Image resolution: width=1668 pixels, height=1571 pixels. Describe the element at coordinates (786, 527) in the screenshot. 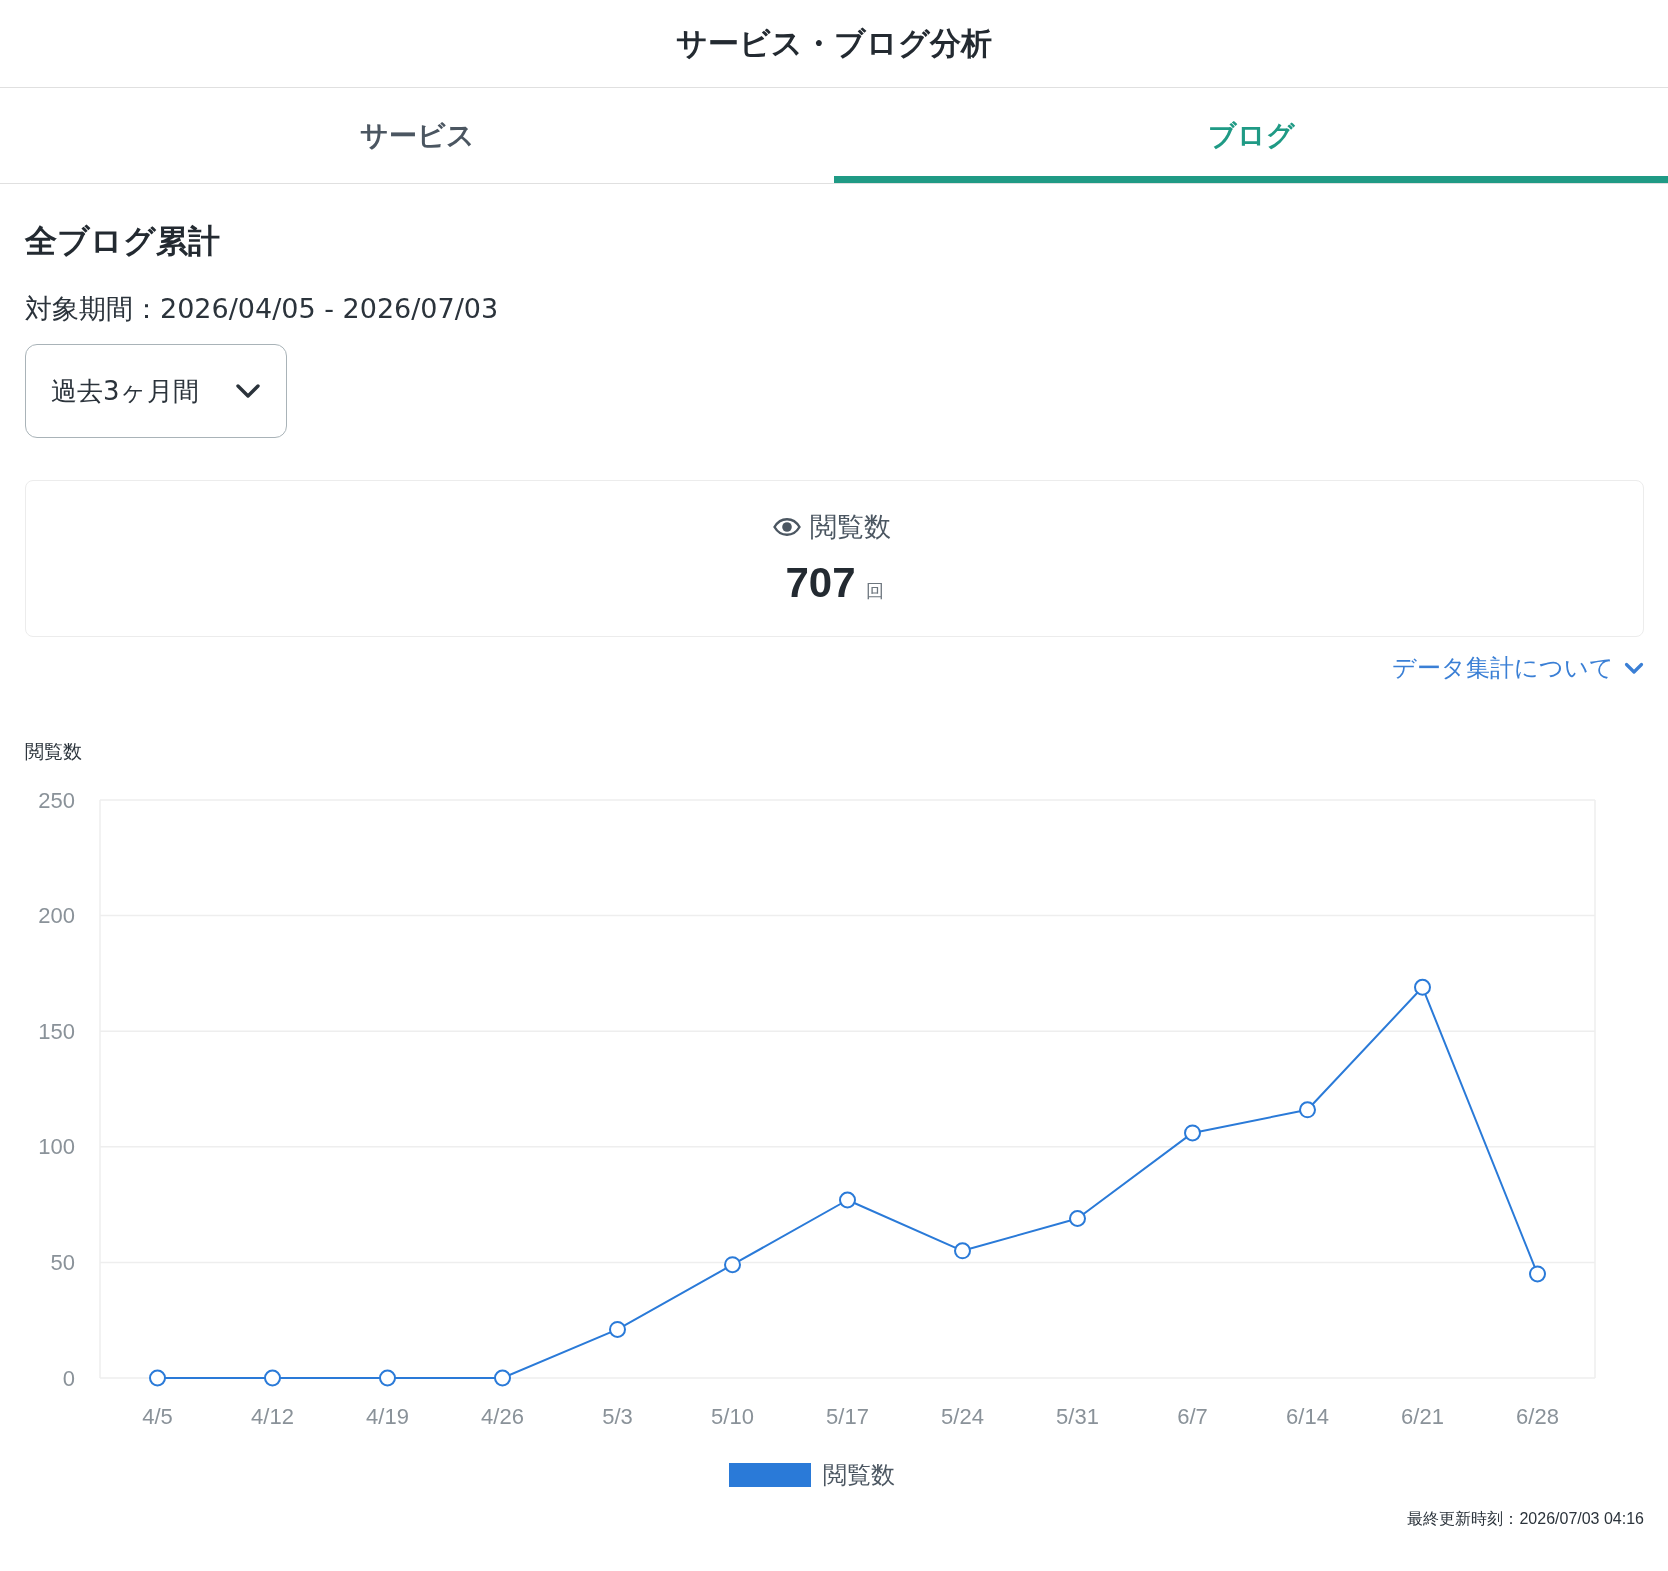

I see `eye-icon` at that location.